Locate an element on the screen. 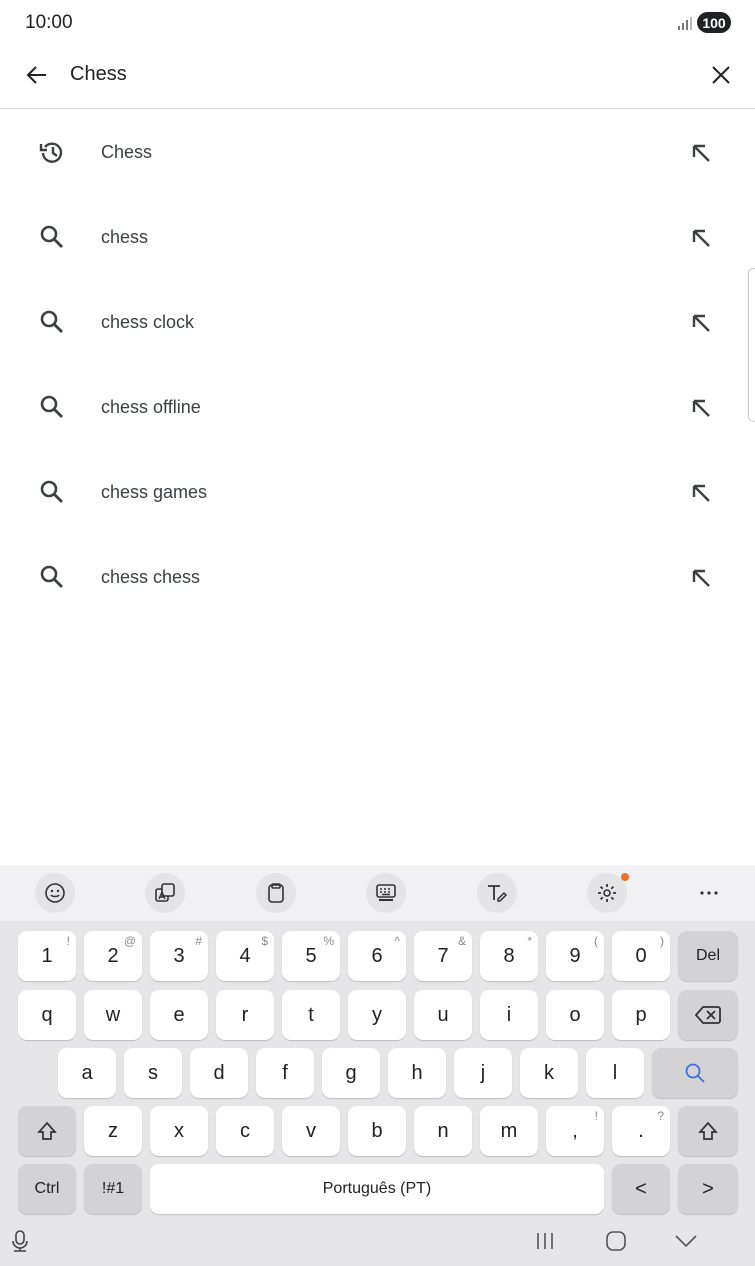 The image size is (755, 1266). key-c: c is located at coordinates (245, 1131).